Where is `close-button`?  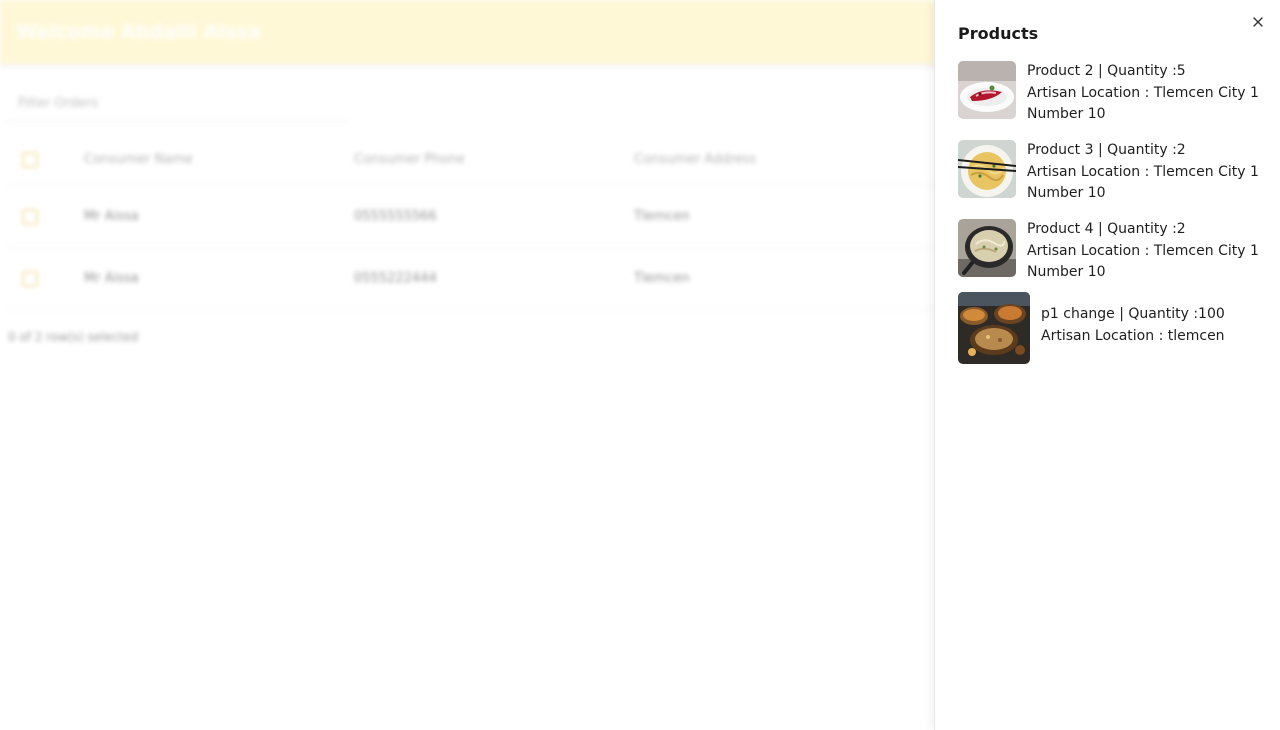
close-button is located at coordinates (1258, 22).